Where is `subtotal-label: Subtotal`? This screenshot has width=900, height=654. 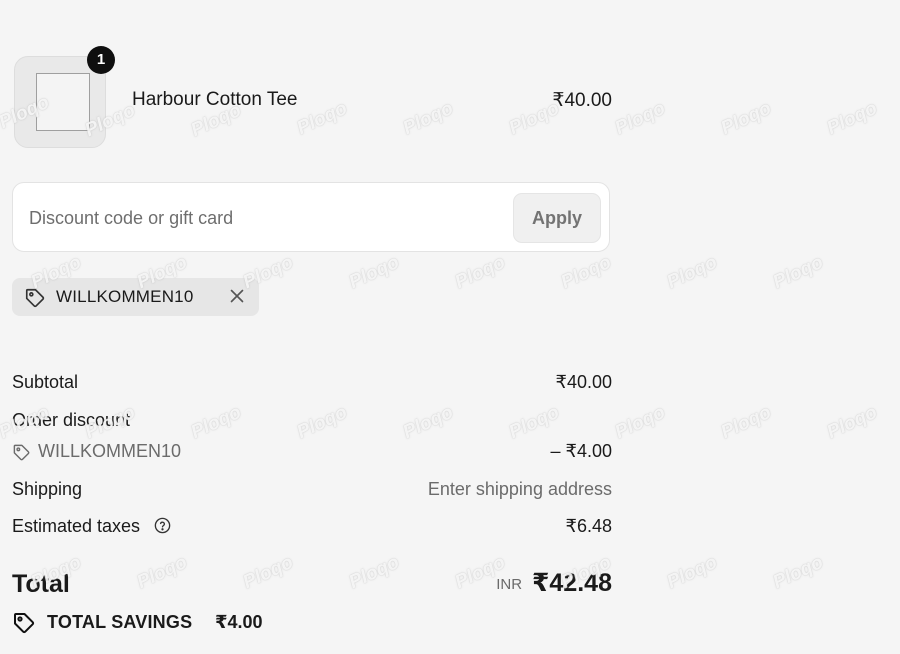
subtotal-label: Subtotal is located at coordinates (45, 382).